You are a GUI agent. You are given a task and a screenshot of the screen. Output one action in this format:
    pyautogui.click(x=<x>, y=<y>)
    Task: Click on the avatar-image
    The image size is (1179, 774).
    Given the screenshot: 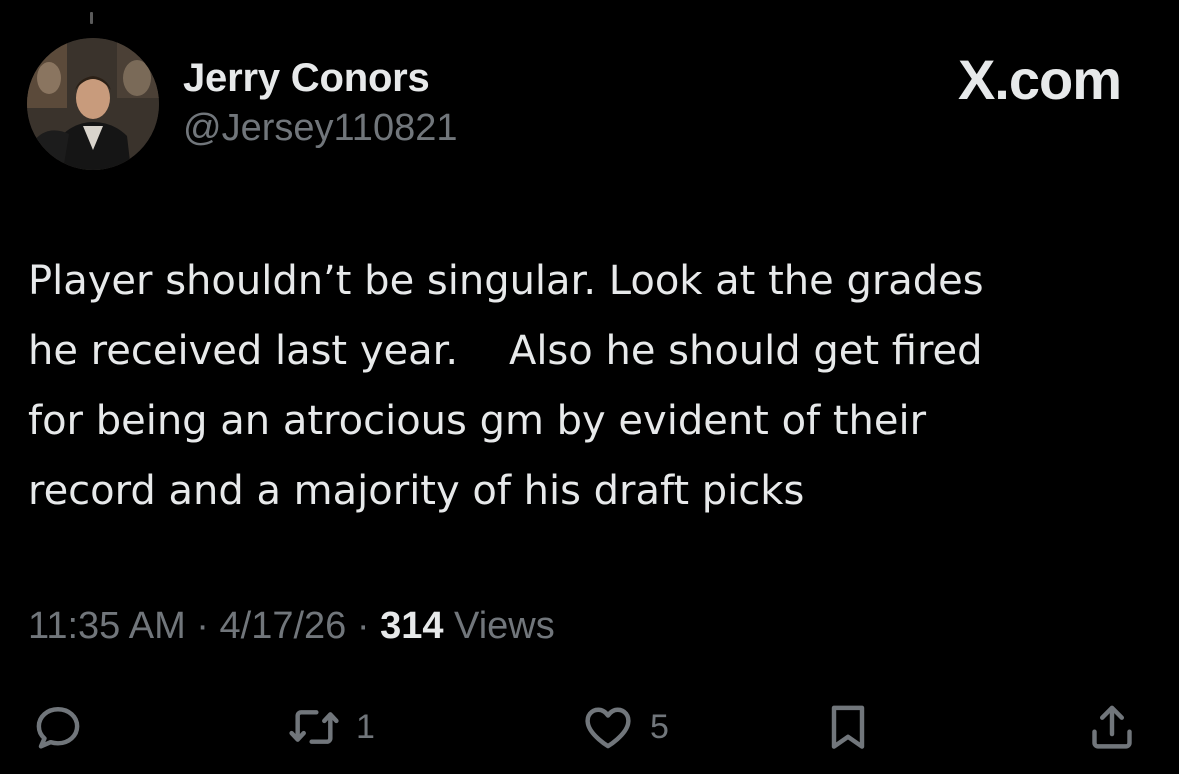 What is the action you would take?
    pyautogui.click(x=93, y=104)
    